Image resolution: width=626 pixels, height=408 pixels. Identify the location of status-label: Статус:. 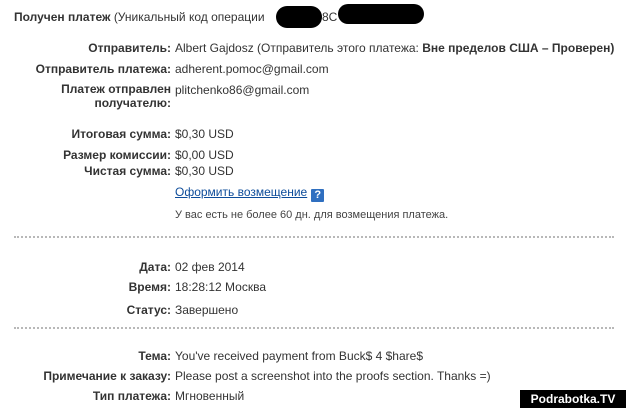
(148, 310).